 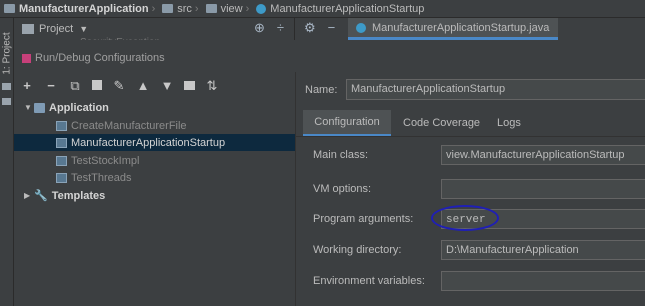 I want to click on editor-tab: ManufacturerApplicationStartup.java, so click(x=453, y=29).